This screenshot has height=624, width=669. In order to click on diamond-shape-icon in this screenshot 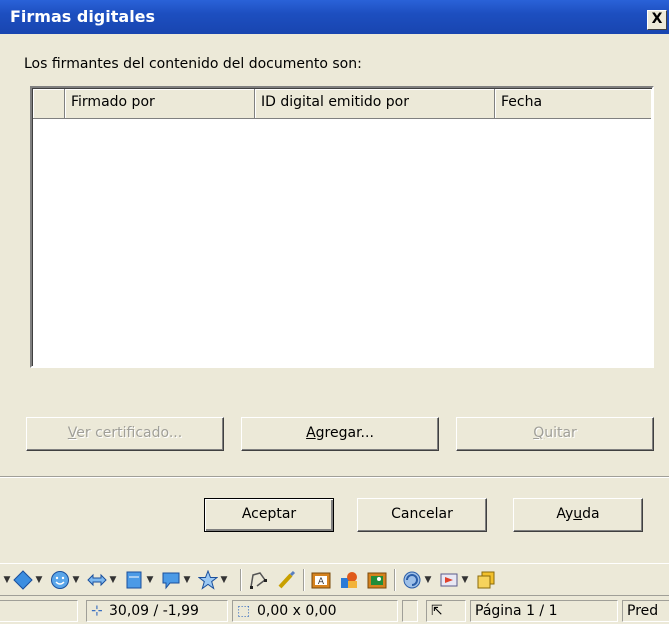, I will do `click(23, 580)`.